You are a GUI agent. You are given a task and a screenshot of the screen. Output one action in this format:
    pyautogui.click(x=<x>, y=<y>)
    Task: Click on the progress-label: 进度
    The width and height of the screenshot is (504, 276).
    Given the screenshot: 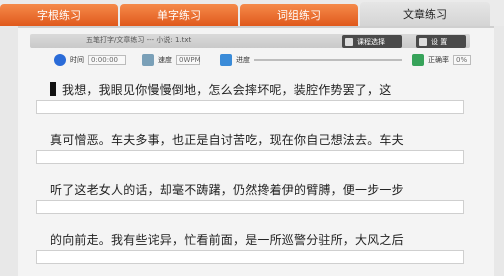 What is the action you would take?
    pyautogui.click(x=243, y=60)
    